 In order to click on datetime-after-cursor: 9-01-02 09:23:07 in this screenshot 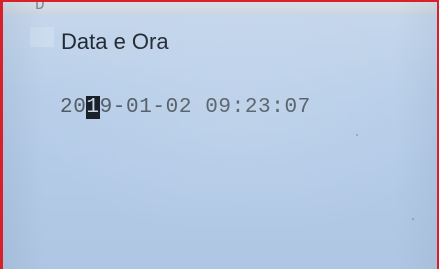, I will do `click(205, 107)`.